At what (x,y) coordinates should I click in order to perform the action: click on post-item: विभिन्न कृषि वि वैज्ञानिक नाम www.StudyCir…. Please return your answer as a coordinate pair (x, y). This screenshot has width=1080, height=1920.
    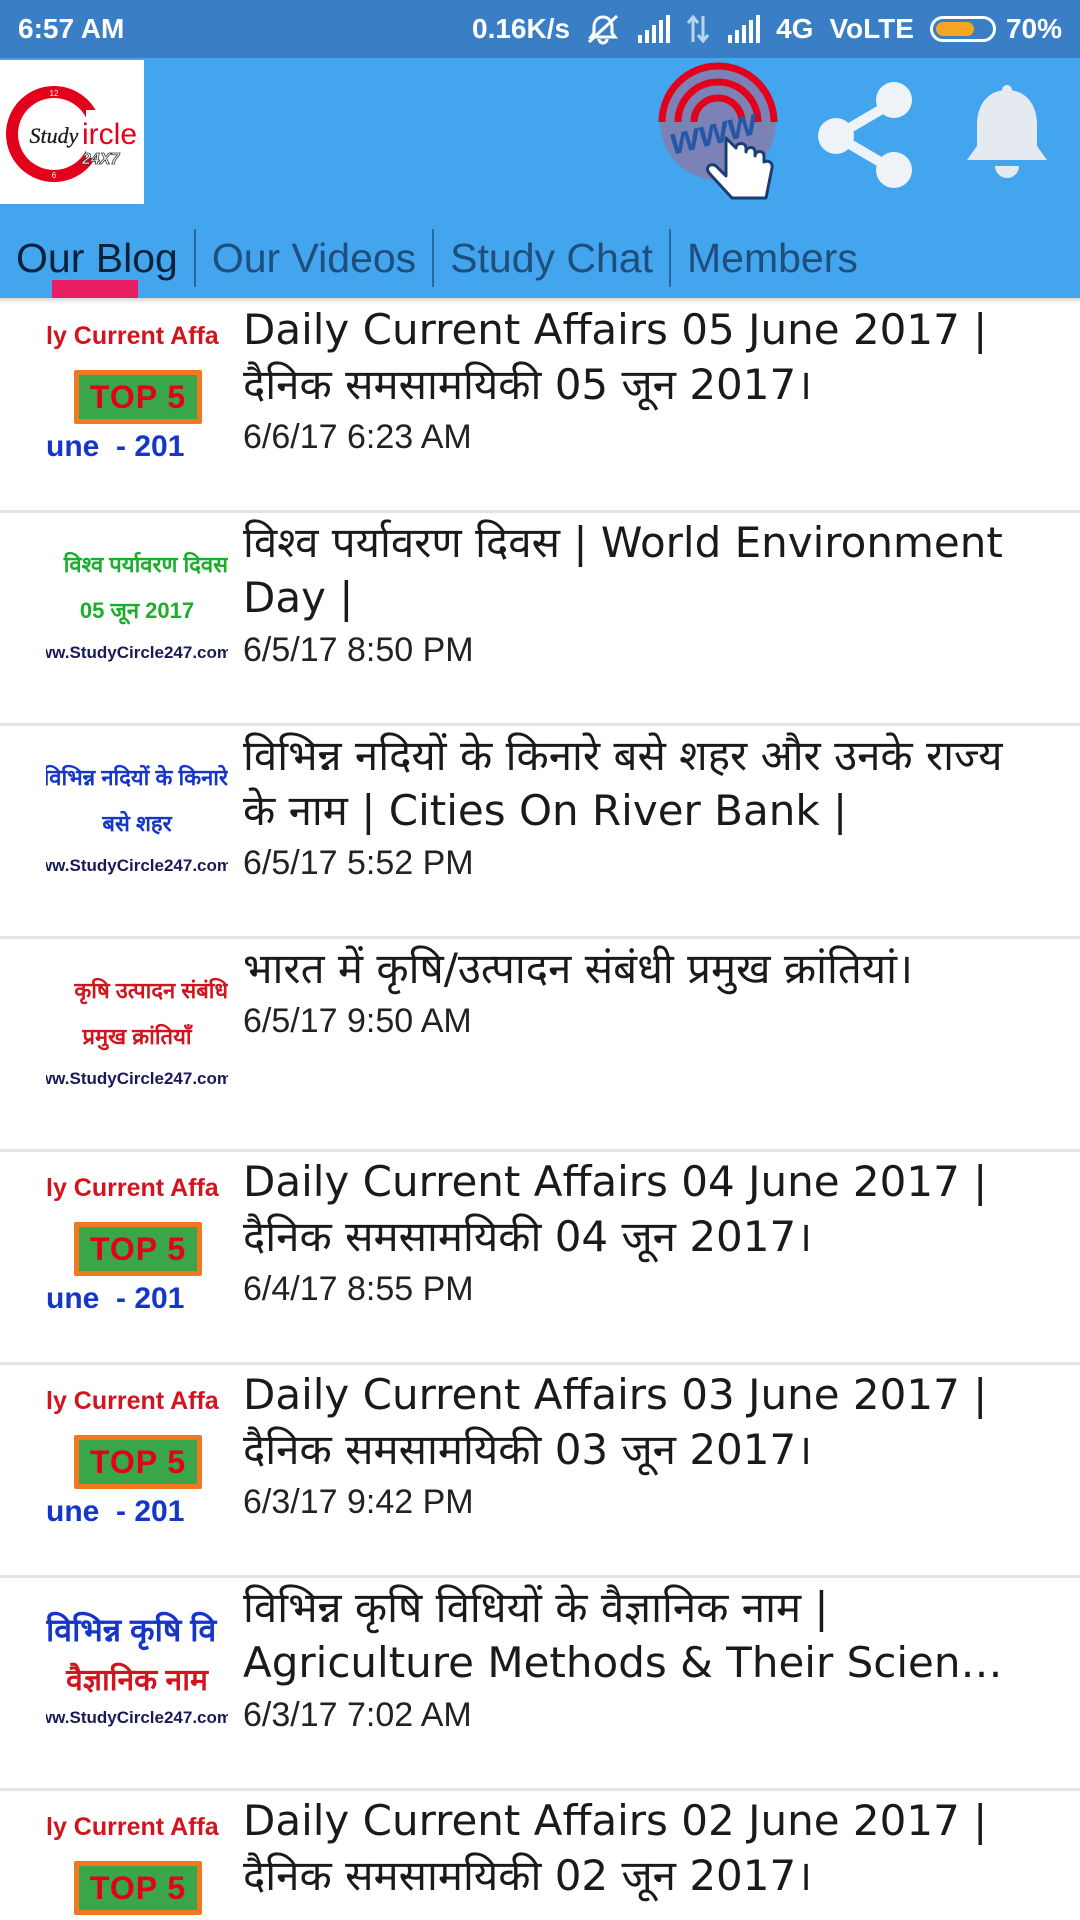
    Looking at the image, I should click on (540, 1684).